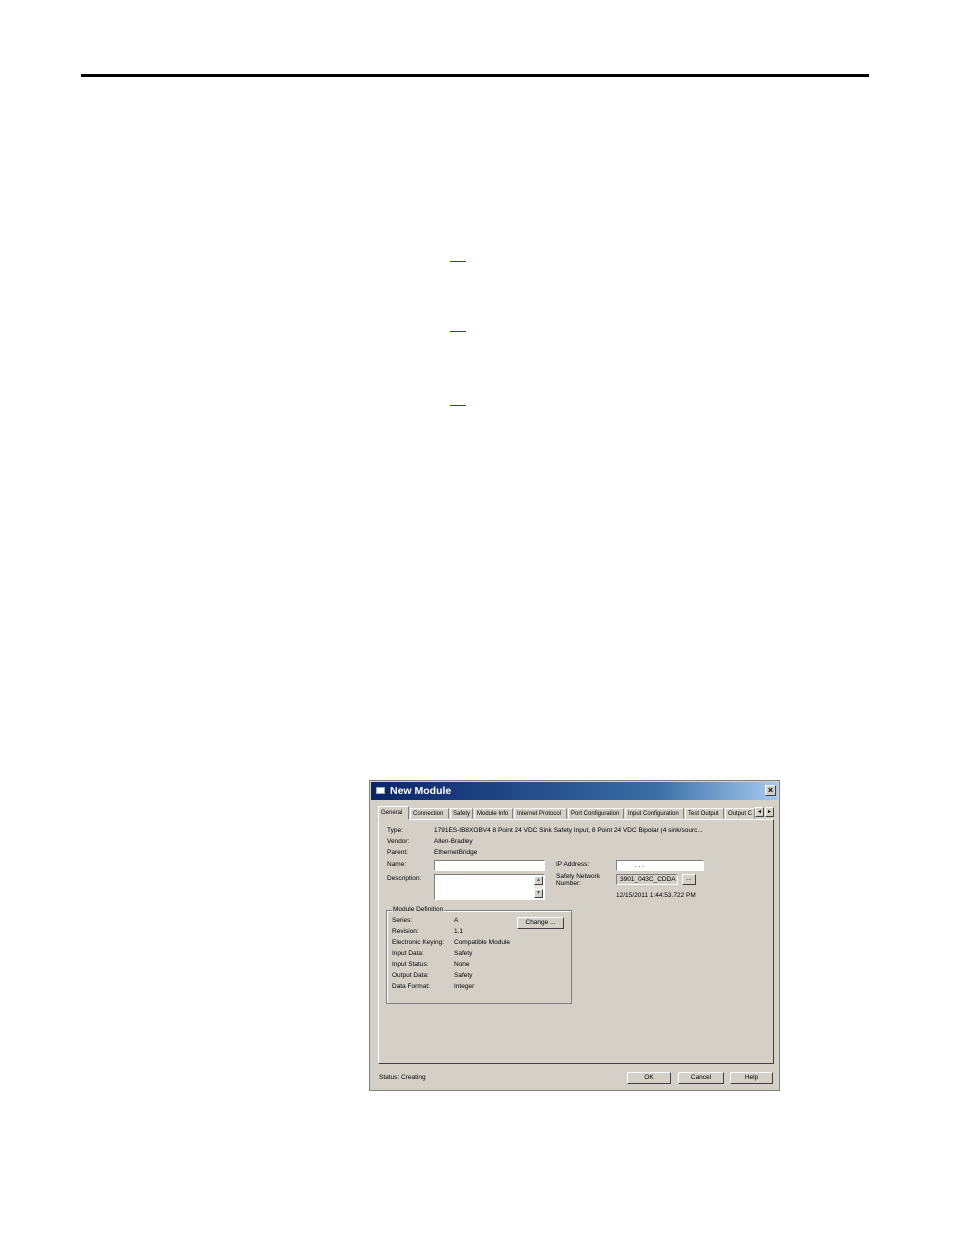  Describe the element at coordinates (538, 887) in the screenshot. I see `description-scrollbar: ▲ ▼` at that location.